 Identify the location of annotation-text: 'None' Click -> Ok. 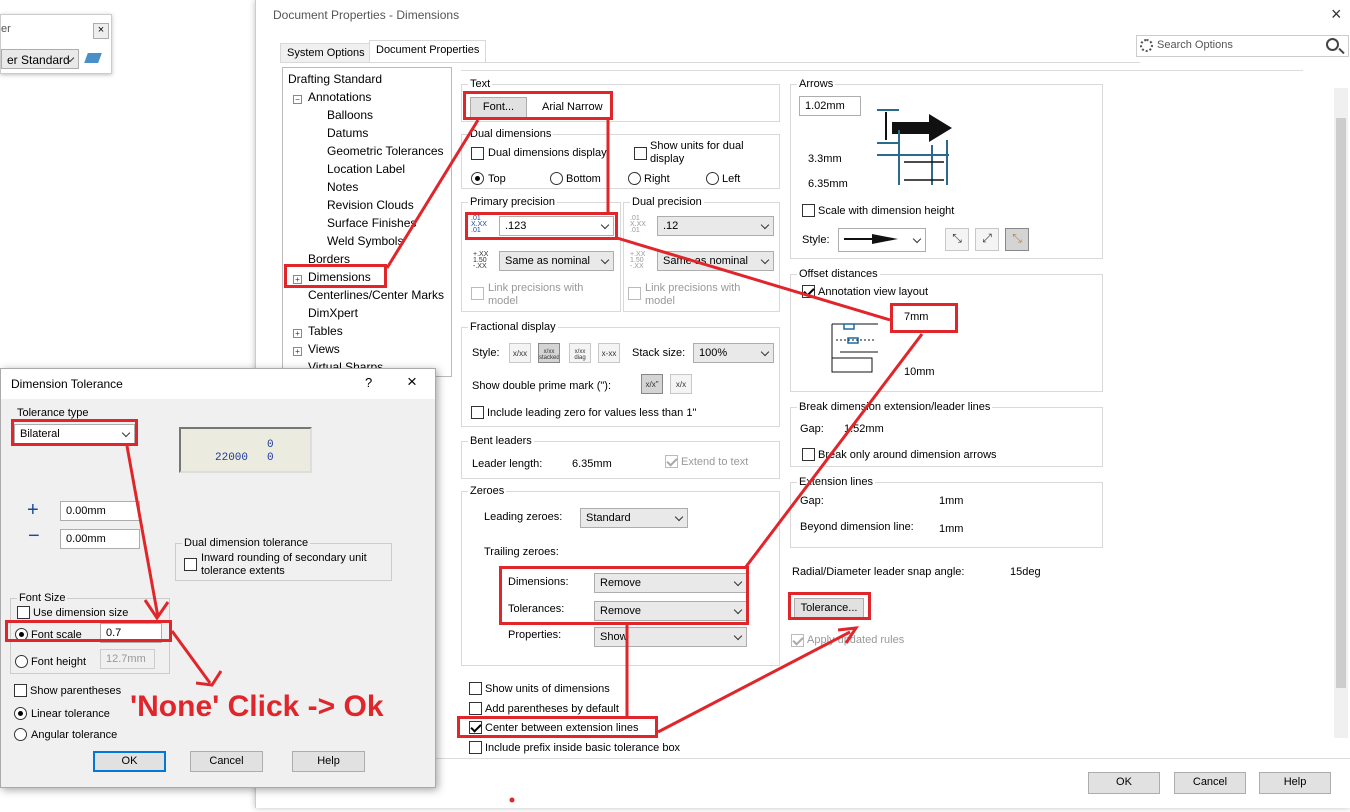
(257, 706).